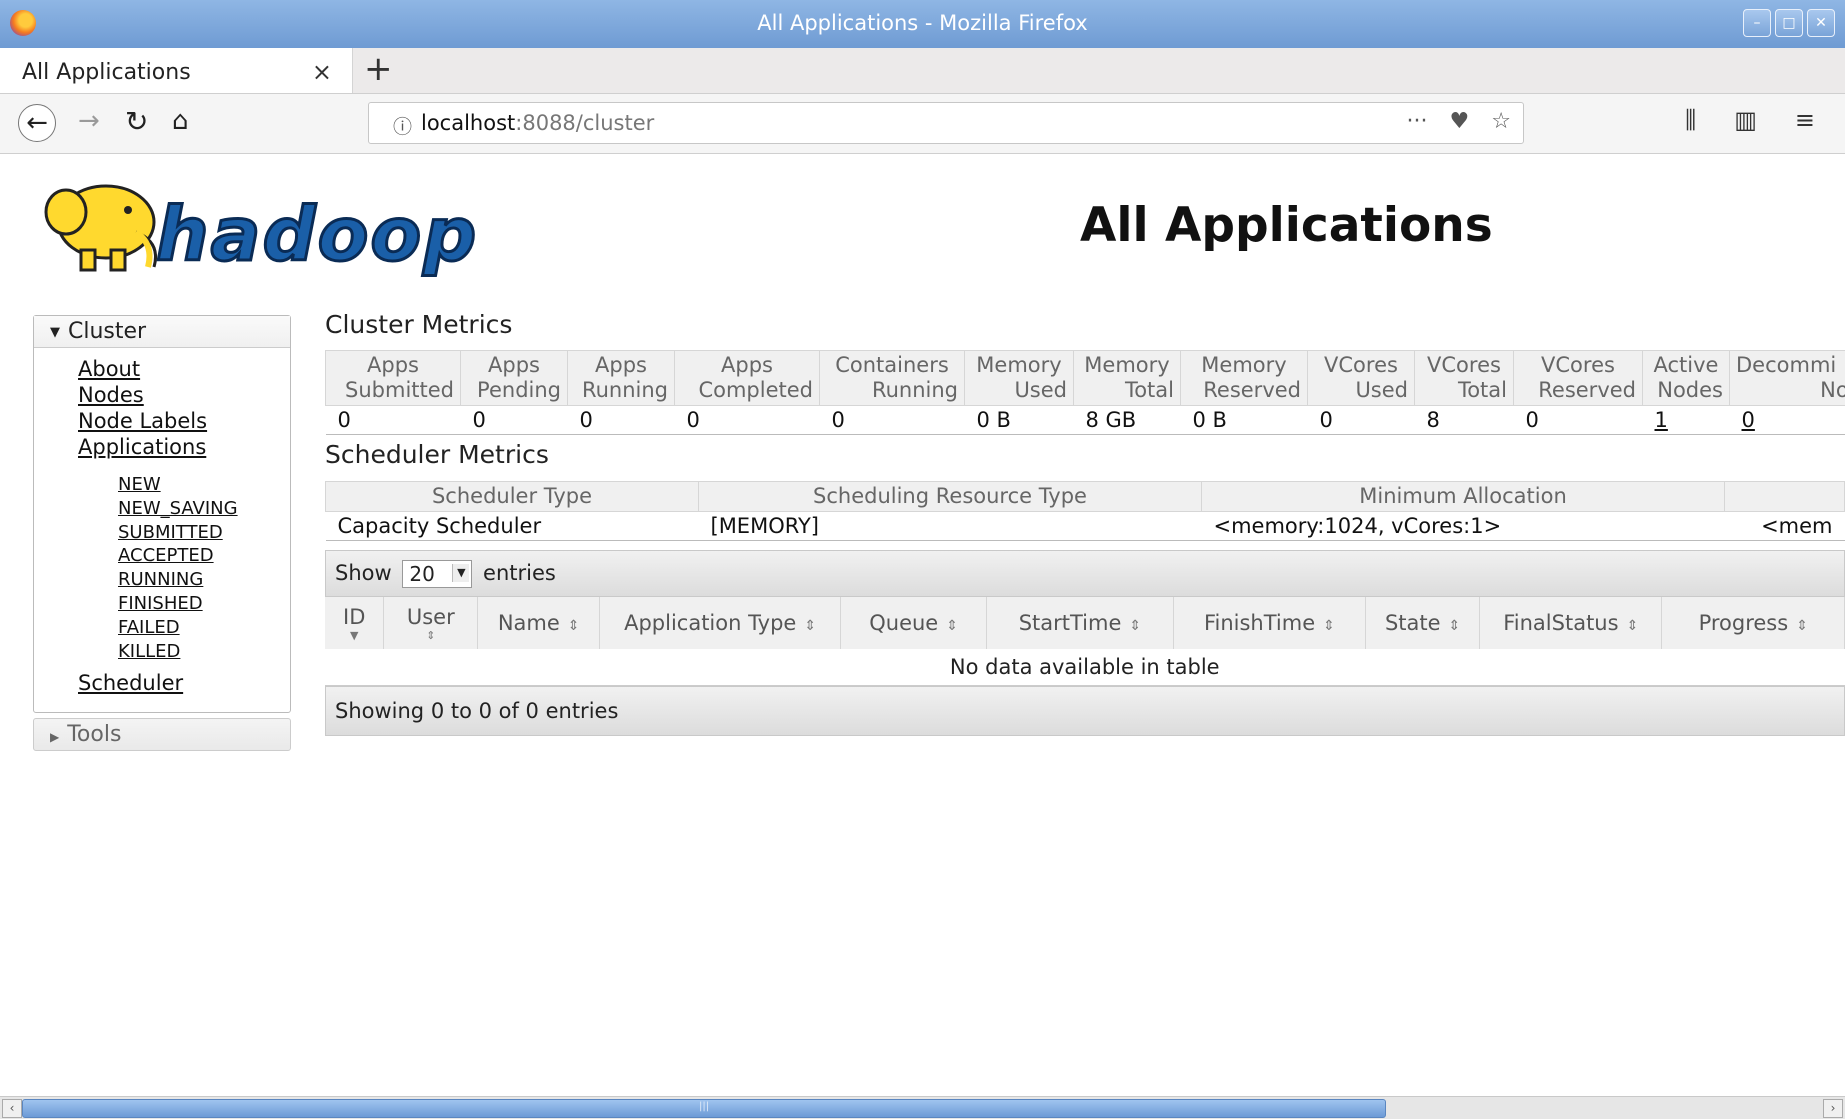 This screenshot has height=1119, width=1845. I want to click on horizontal-scrollbar: ‹ ||| ›, so click(922, 1107).